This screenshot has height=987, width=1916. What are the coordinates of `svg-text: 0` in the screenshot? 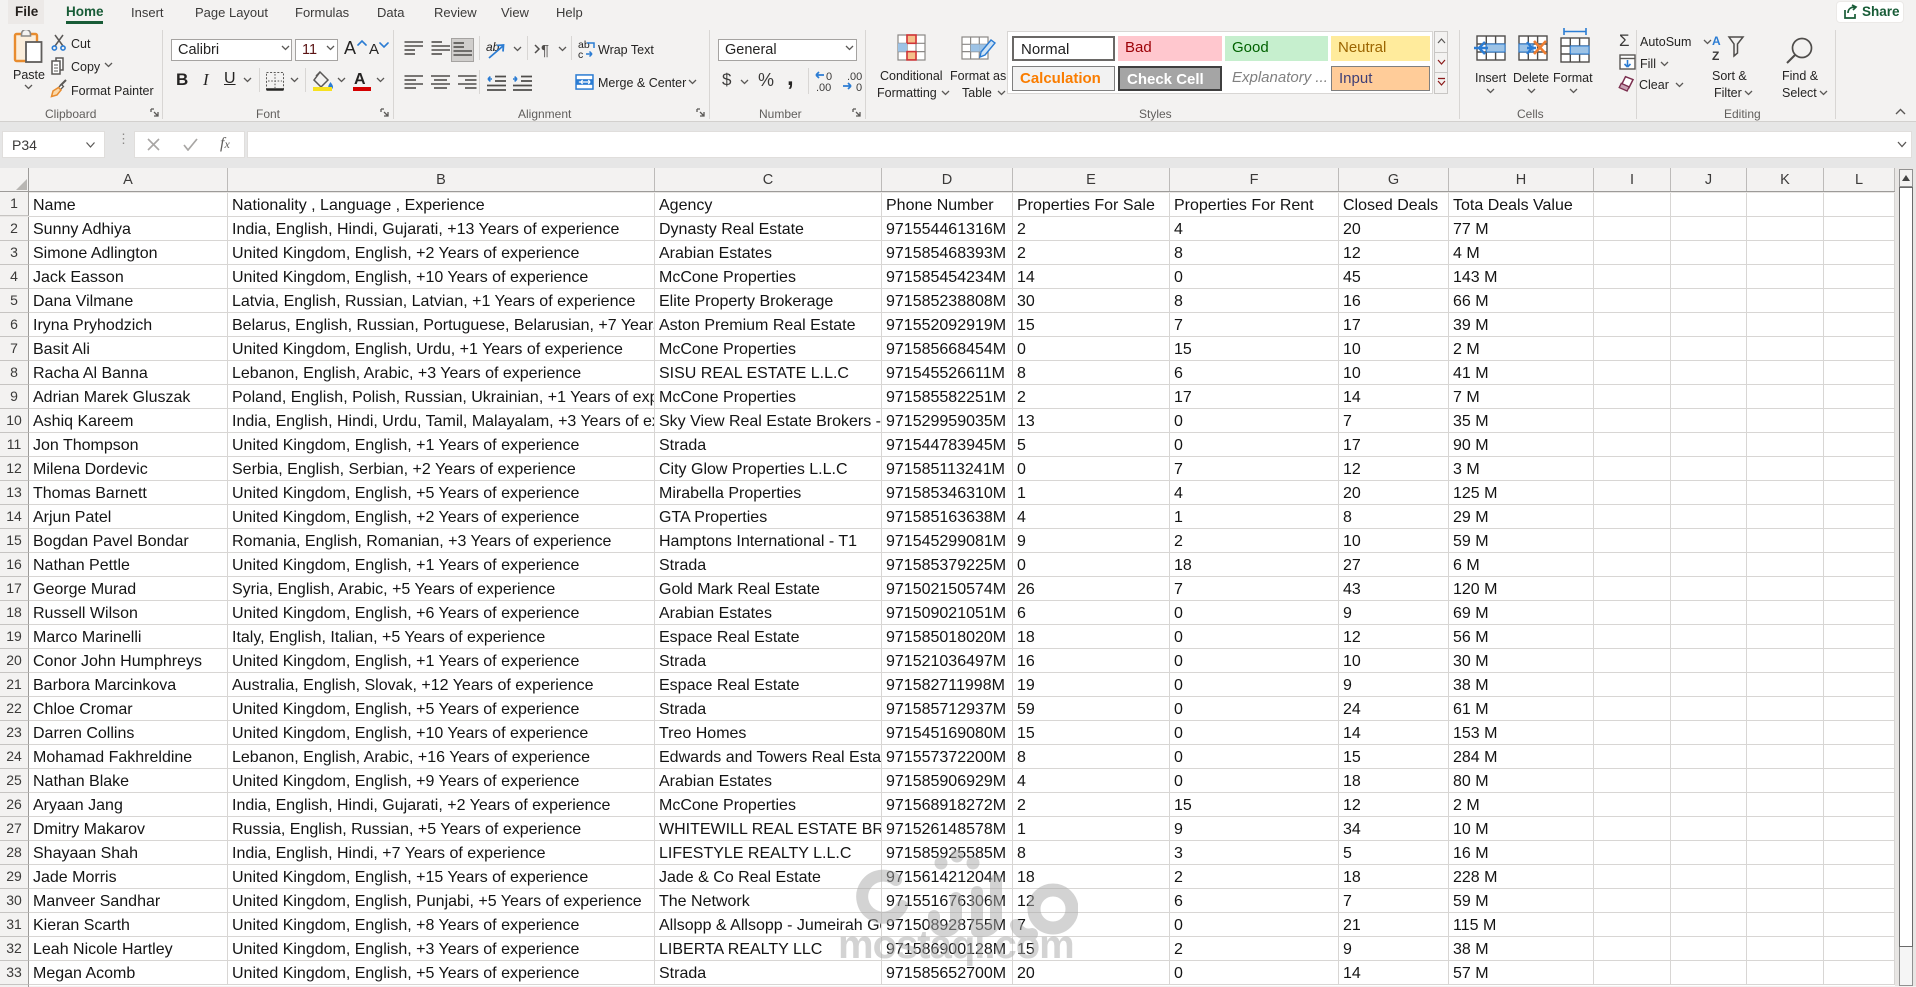 It's located at (859, 87).